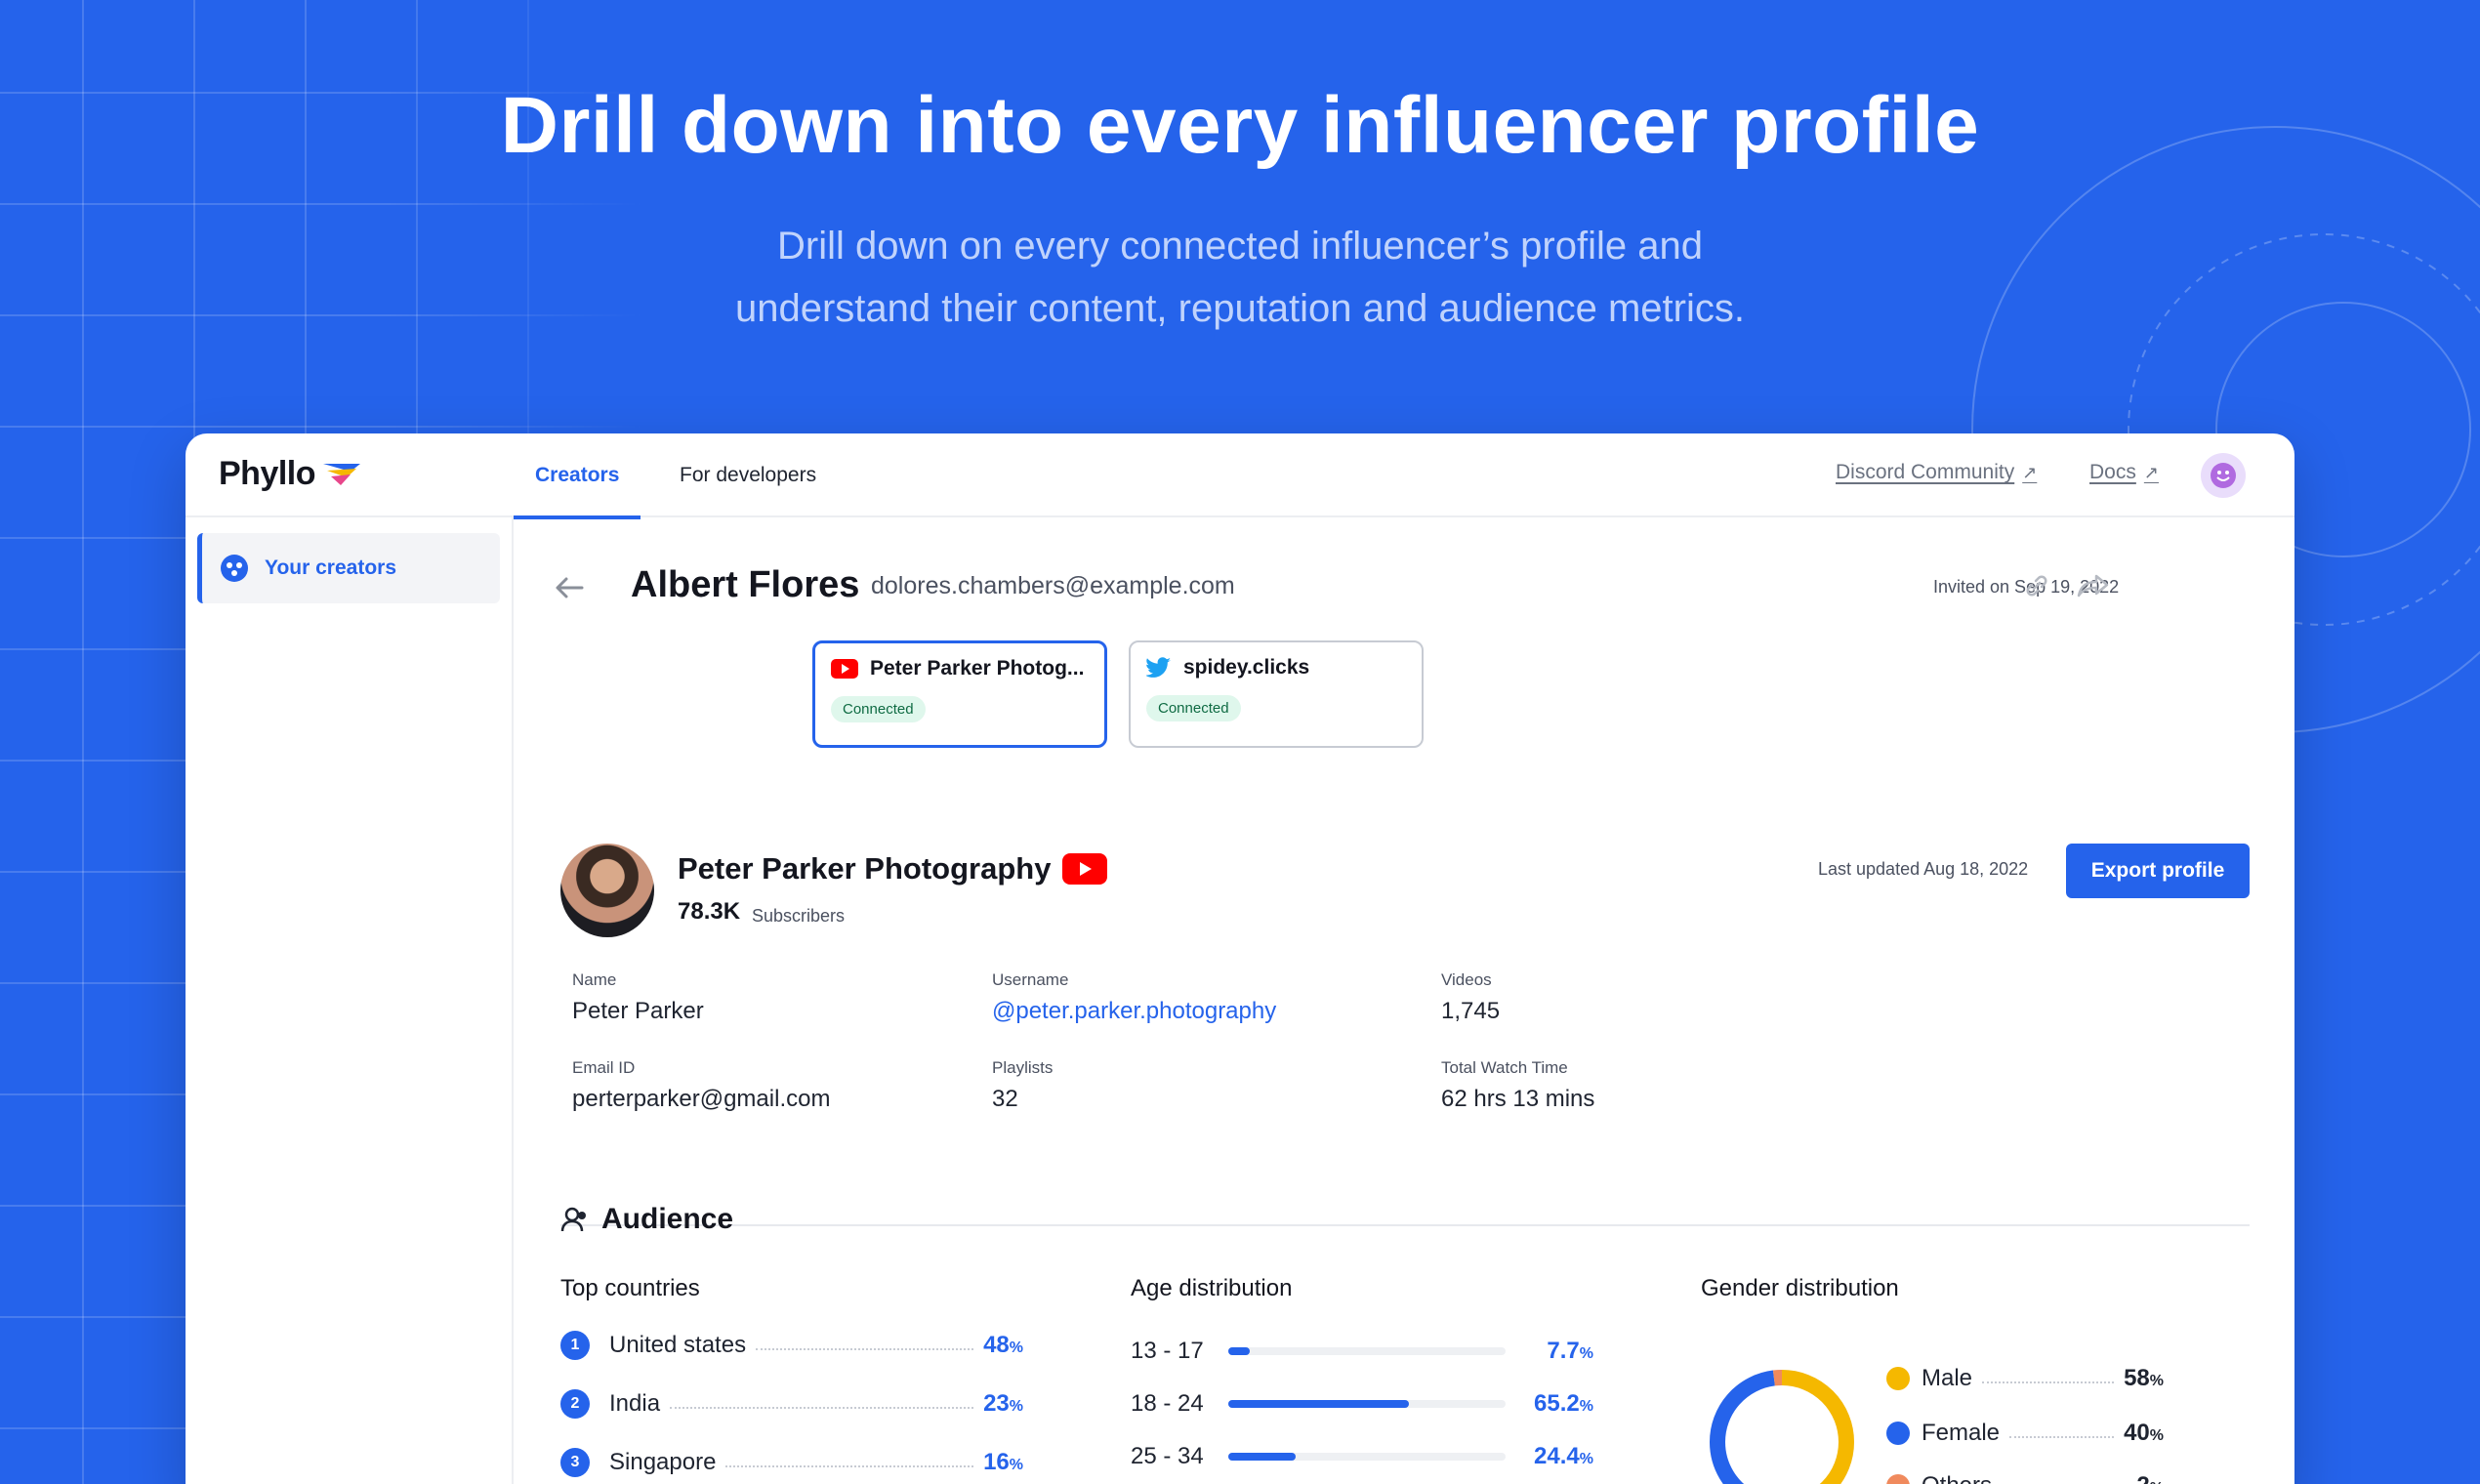 This screenshot has height=1484, width=2480. What do you see at coordinates (1947, 1378) in the screenshot?
I see `gender-name: Male` at bounding box center [1947, 1378].